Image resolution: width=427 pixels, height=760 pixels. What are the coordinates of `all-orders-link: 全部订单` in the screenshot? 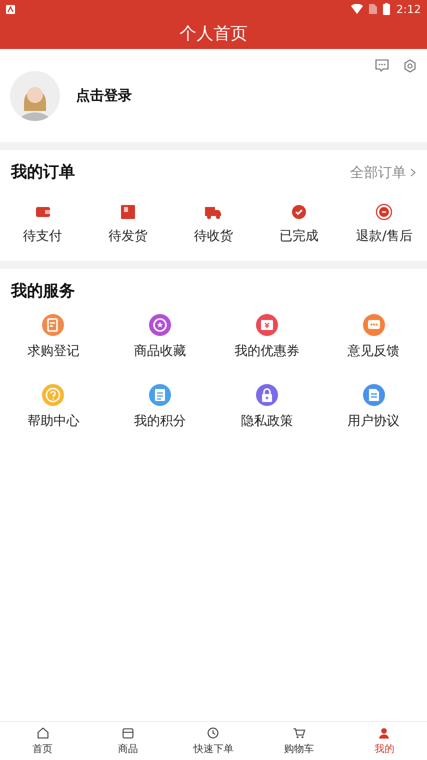 It's located at (383, 173).